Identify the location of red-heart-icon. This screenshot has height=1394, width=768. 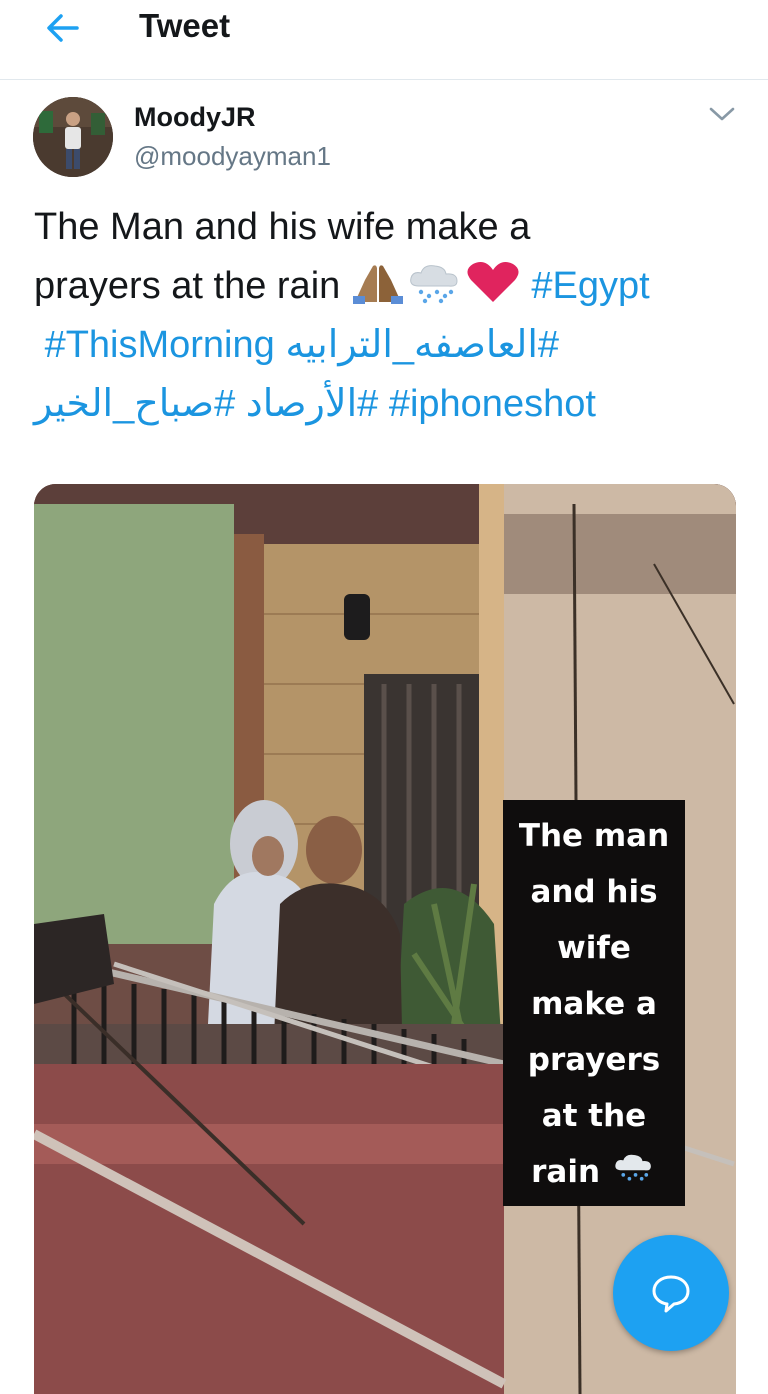
(493, 291).